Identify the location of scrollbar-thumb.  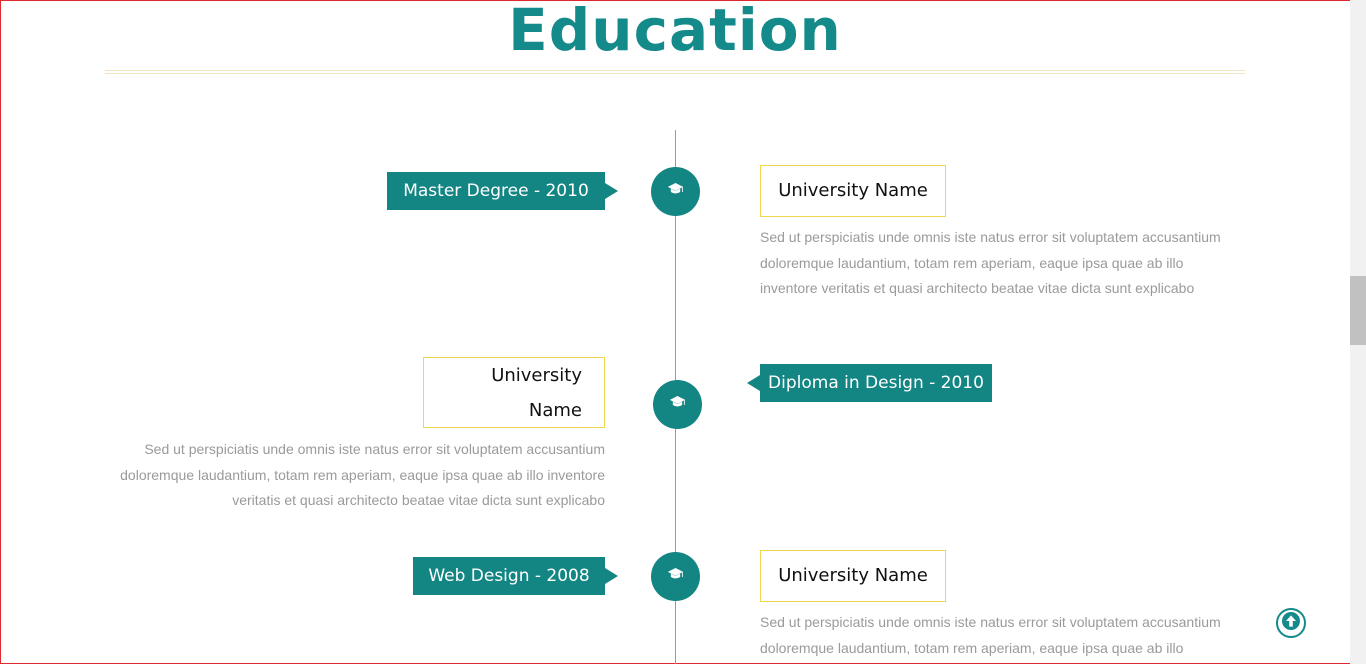
(1358, 310).